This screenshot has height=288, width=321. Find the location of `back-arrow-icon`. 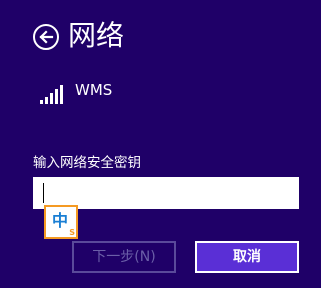

back-arrow-icon is located at coordinates (46, 37).